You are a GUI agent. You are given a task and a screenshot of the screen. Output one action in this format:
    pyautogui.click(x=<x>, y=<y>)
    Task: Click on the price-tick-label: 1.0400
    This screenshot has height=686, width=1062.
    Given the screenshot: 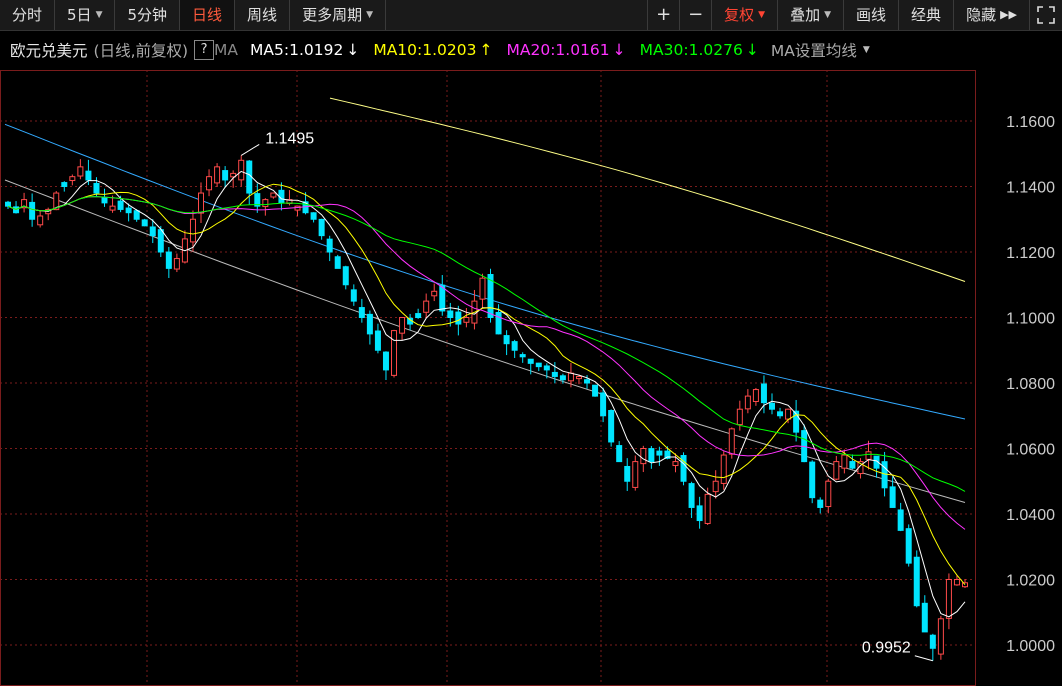 What is the action you would take?
    pyautogui.click(x=1030, y=515)
    